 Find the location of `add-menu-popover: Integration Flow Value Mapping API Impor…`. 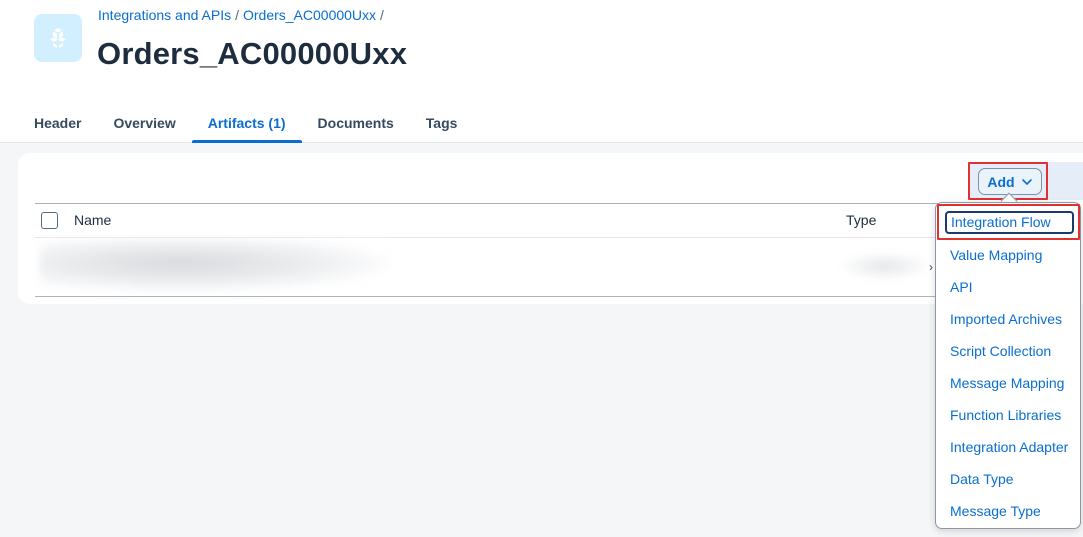

add-menu-popover: Integration Flow Value Mapping API Impor… is located at coordinates (1008, 365).